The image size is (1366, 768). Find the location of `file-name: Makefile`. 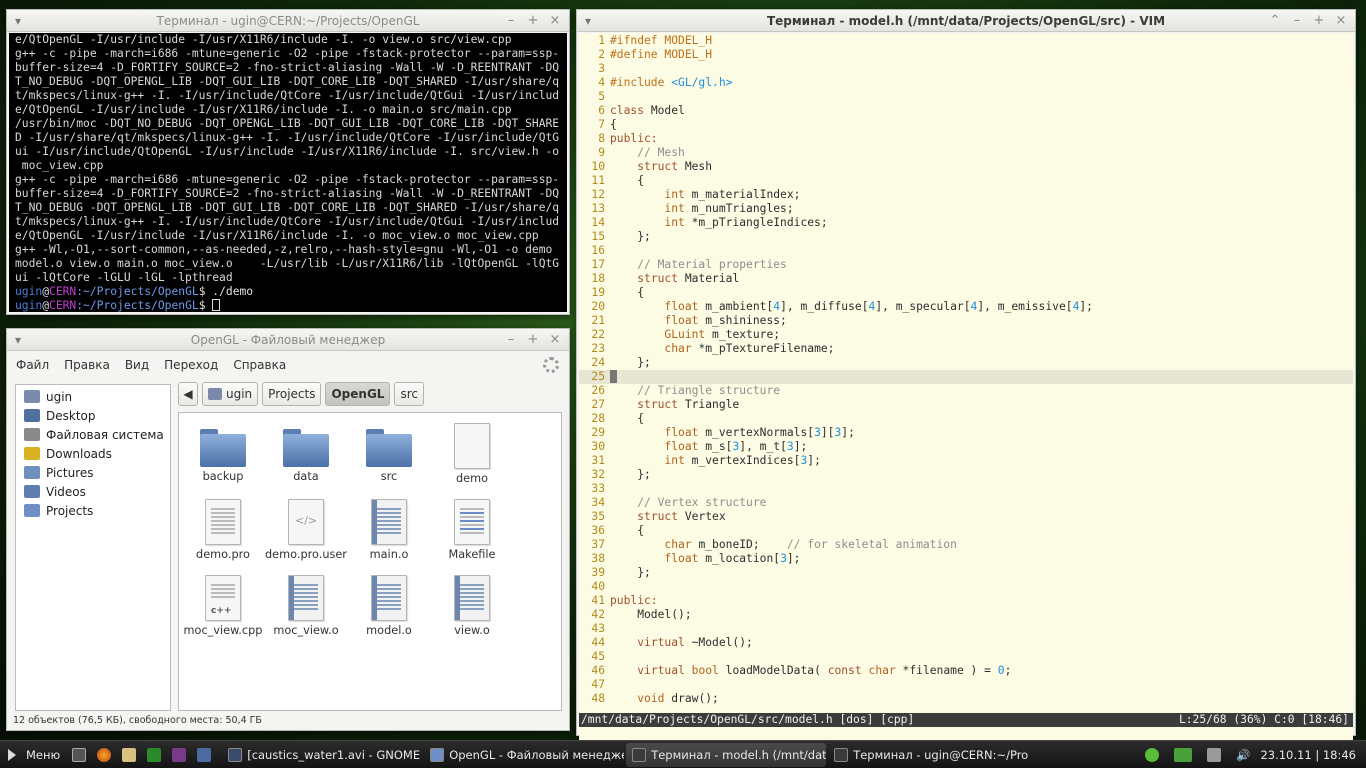

file-name: Makefile is located at coordinates (472, 554).